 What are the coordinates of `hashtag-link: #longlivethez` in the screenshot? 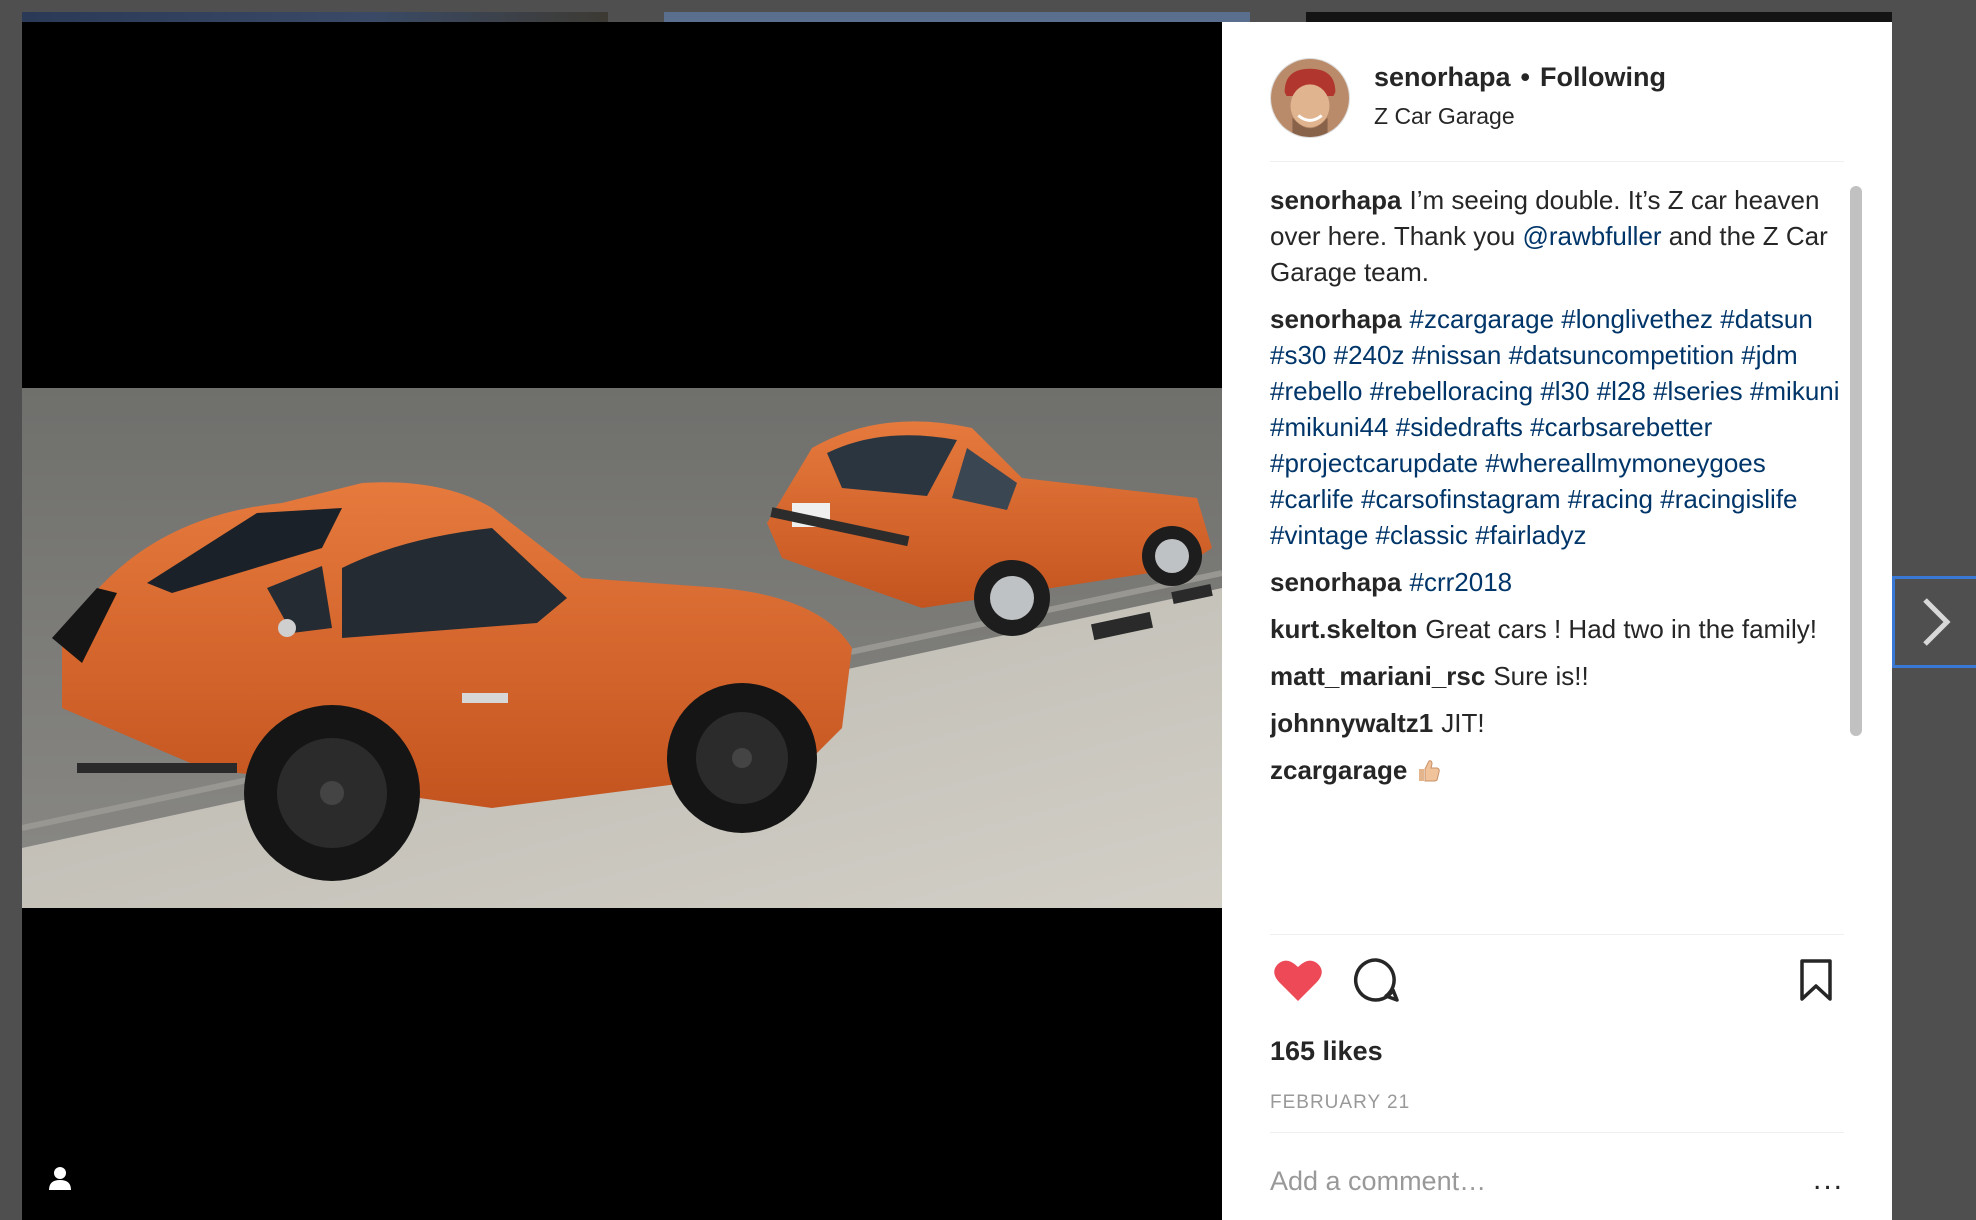 It's located at (1637, 319).